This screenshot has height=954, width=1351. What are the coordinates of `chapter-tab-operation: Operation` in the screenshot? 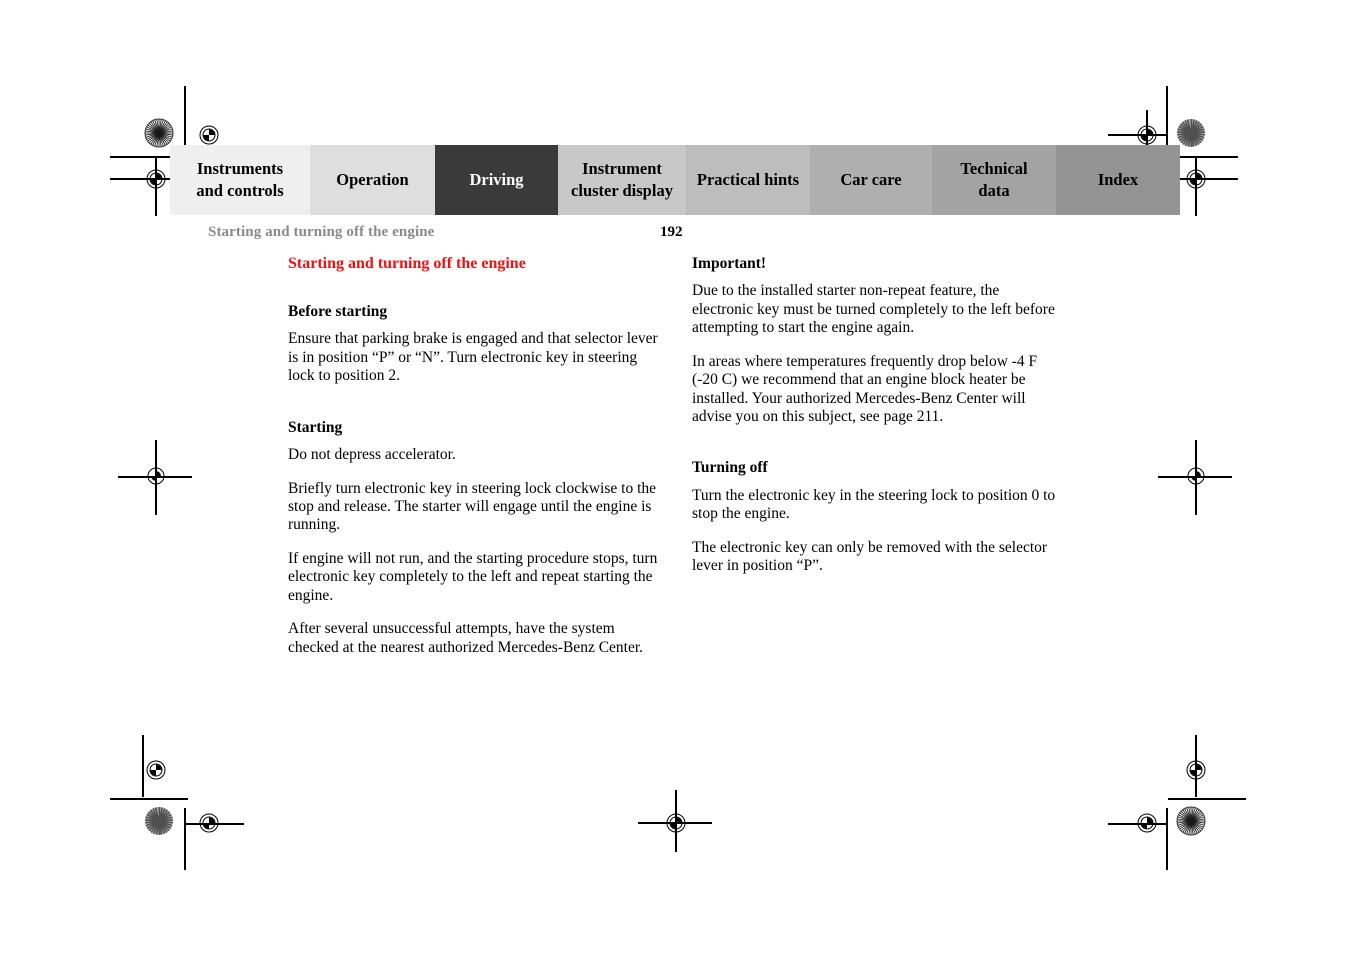 It's located at (372, 180).